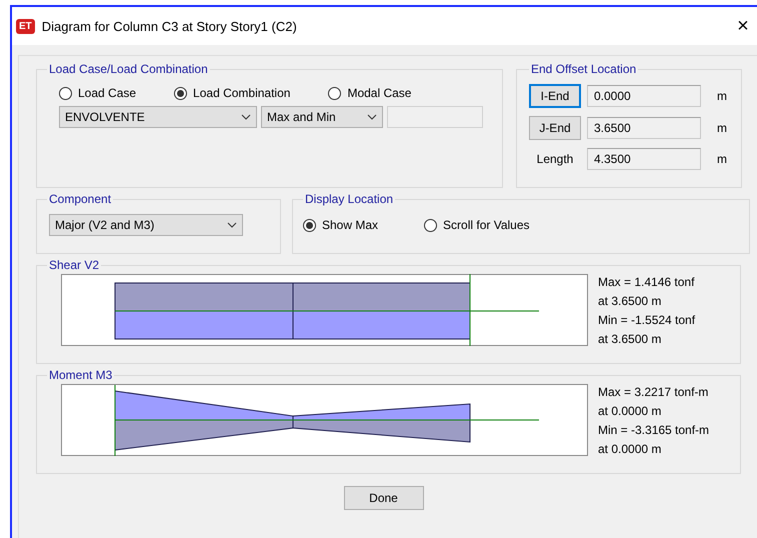  What do you see at coordinates (322, 117) in the screenshot?
I see `mode-dropdown: Max and Min` at bounding box center [322, 117].